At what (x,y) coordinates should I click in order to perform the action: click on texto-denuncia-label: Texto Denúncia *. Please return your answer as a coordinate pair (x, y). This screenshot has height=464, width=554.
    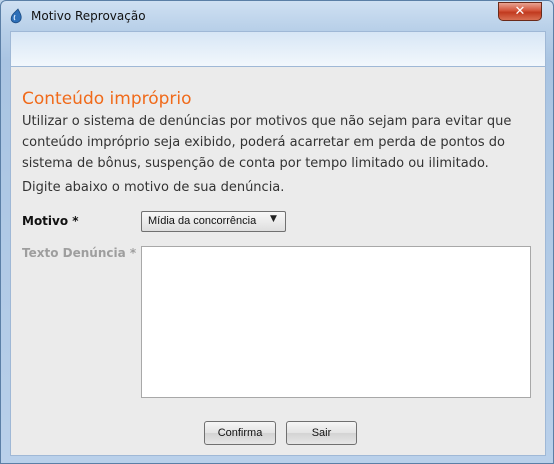
    Looking at the image, I should click on (79, 253).